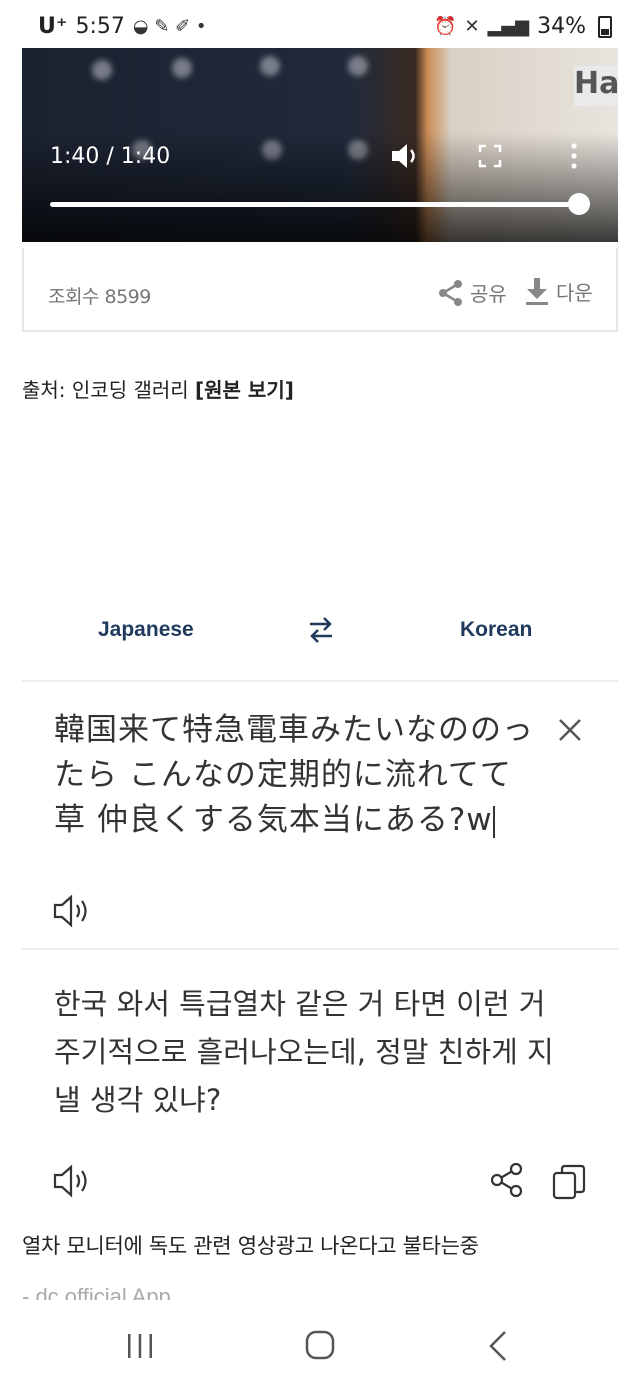 The height and width of the screenshot is (1387, 640). Describe the element at coordinates (488, 294) in the screenshot. I see `share-label: 공유` at that location.